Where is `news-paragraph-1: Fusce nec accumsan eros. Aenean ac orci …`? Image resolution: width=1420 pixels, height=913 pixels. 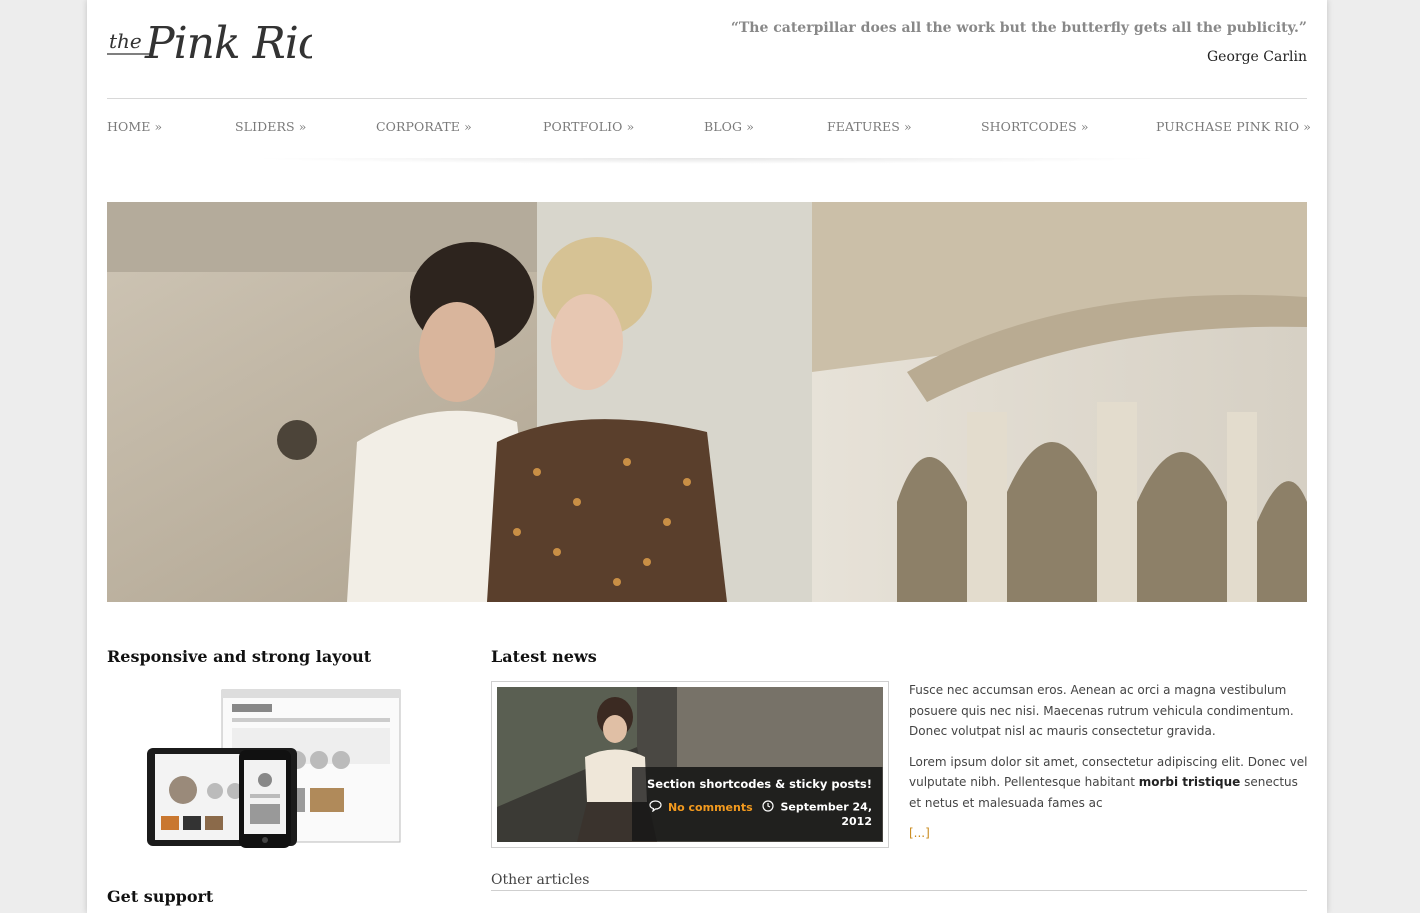
news-paragraph-1: Fusce nec accumsan eros. Aenean ac orci … is located at coordinates (1101, 710).